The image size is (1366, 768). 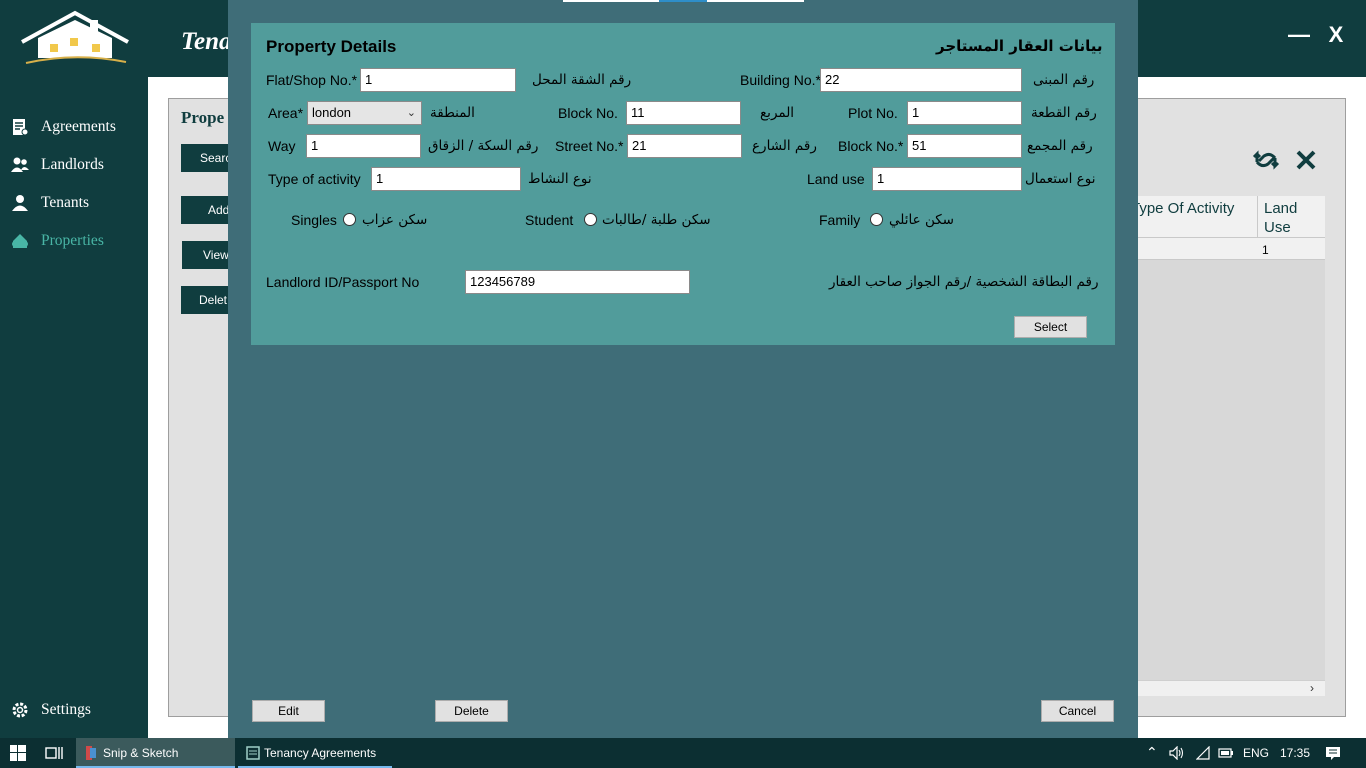 I want to click on view-button: View, so click(x=207, y=255).